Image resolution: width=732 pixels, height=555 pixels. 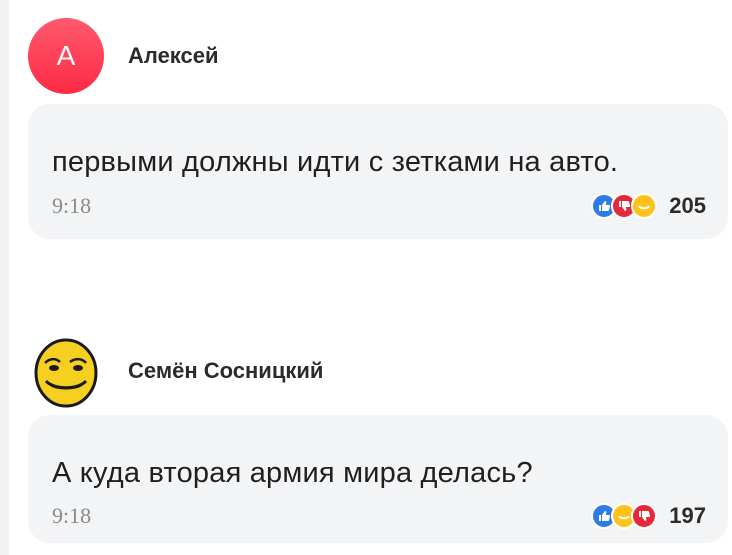 I want to click on avatar-letter: А, so click(x=66, y=55).